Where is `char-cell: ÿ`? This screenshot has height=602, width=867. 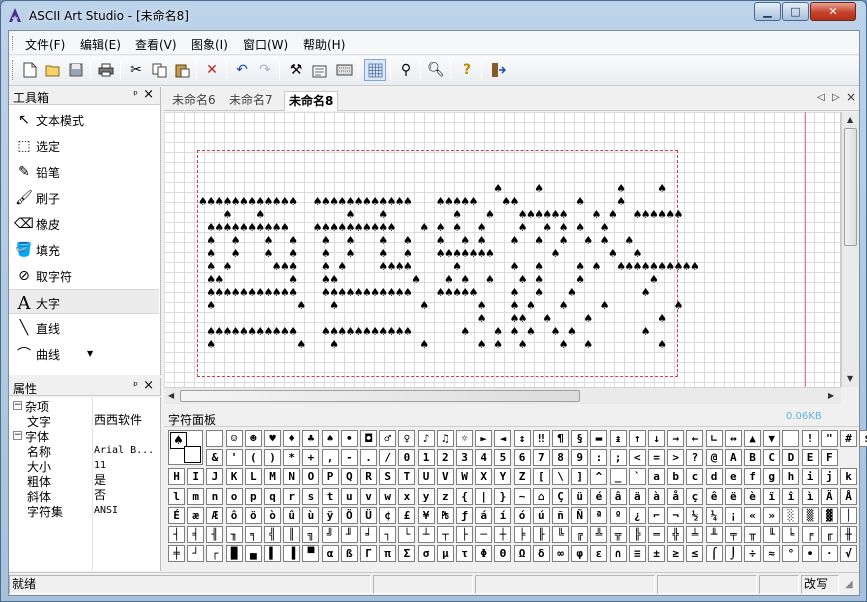
char-cell: ÿ is located at coordinates (330, 515).